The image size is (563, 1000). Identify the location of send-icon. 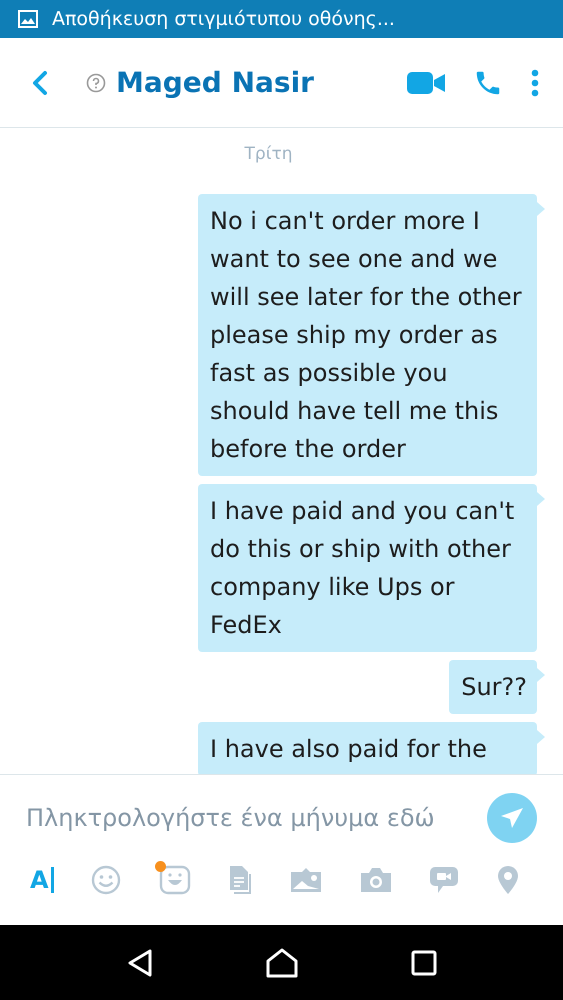
(512, 818).